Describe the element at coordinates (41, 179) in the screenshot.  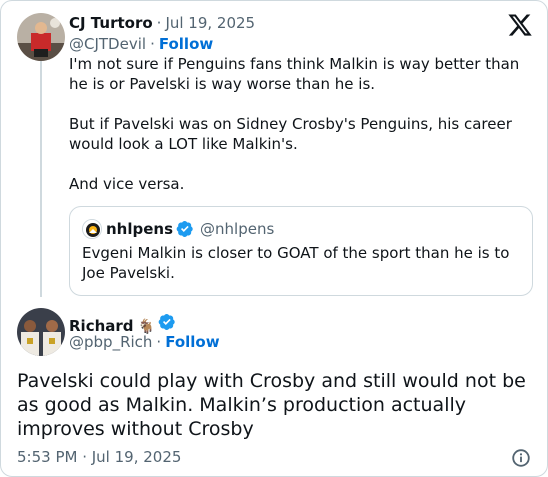
I see `thread-line` at that location.